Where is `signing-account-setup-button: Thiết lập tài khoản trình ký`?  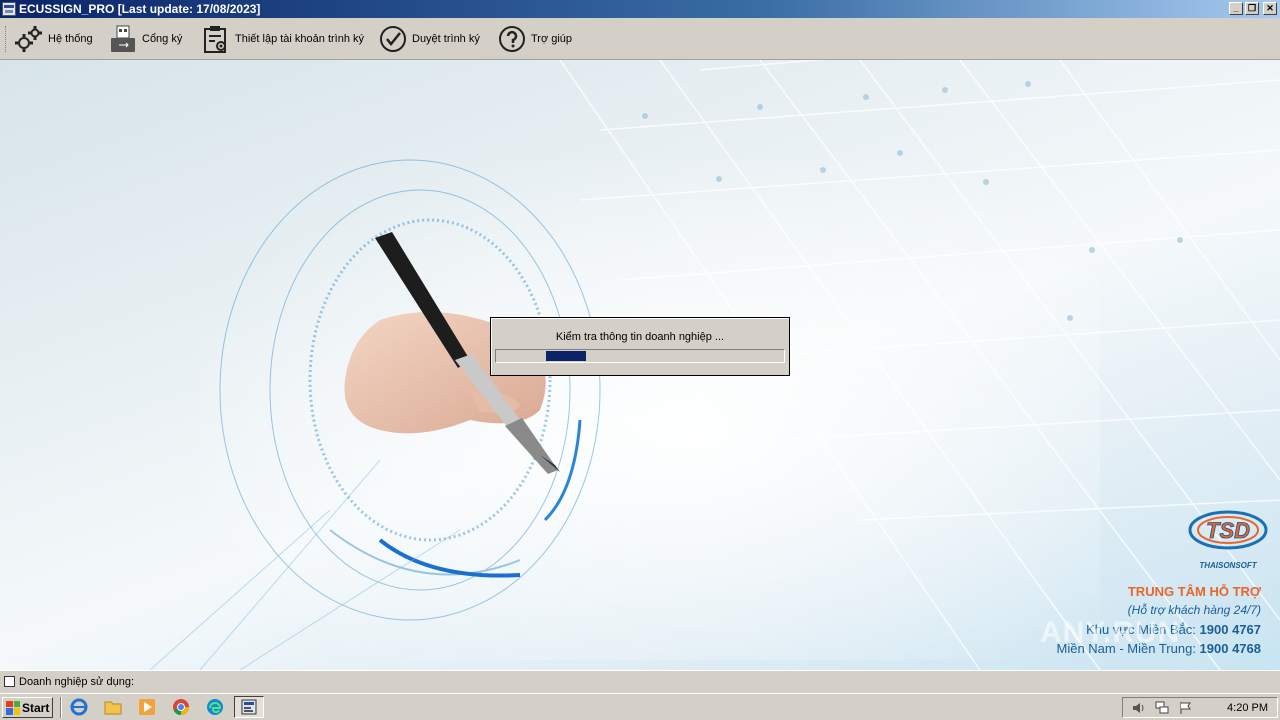 signing-account-setup-button: Thiết lập tài khoản trình ký is located at coordinates (282, 39).